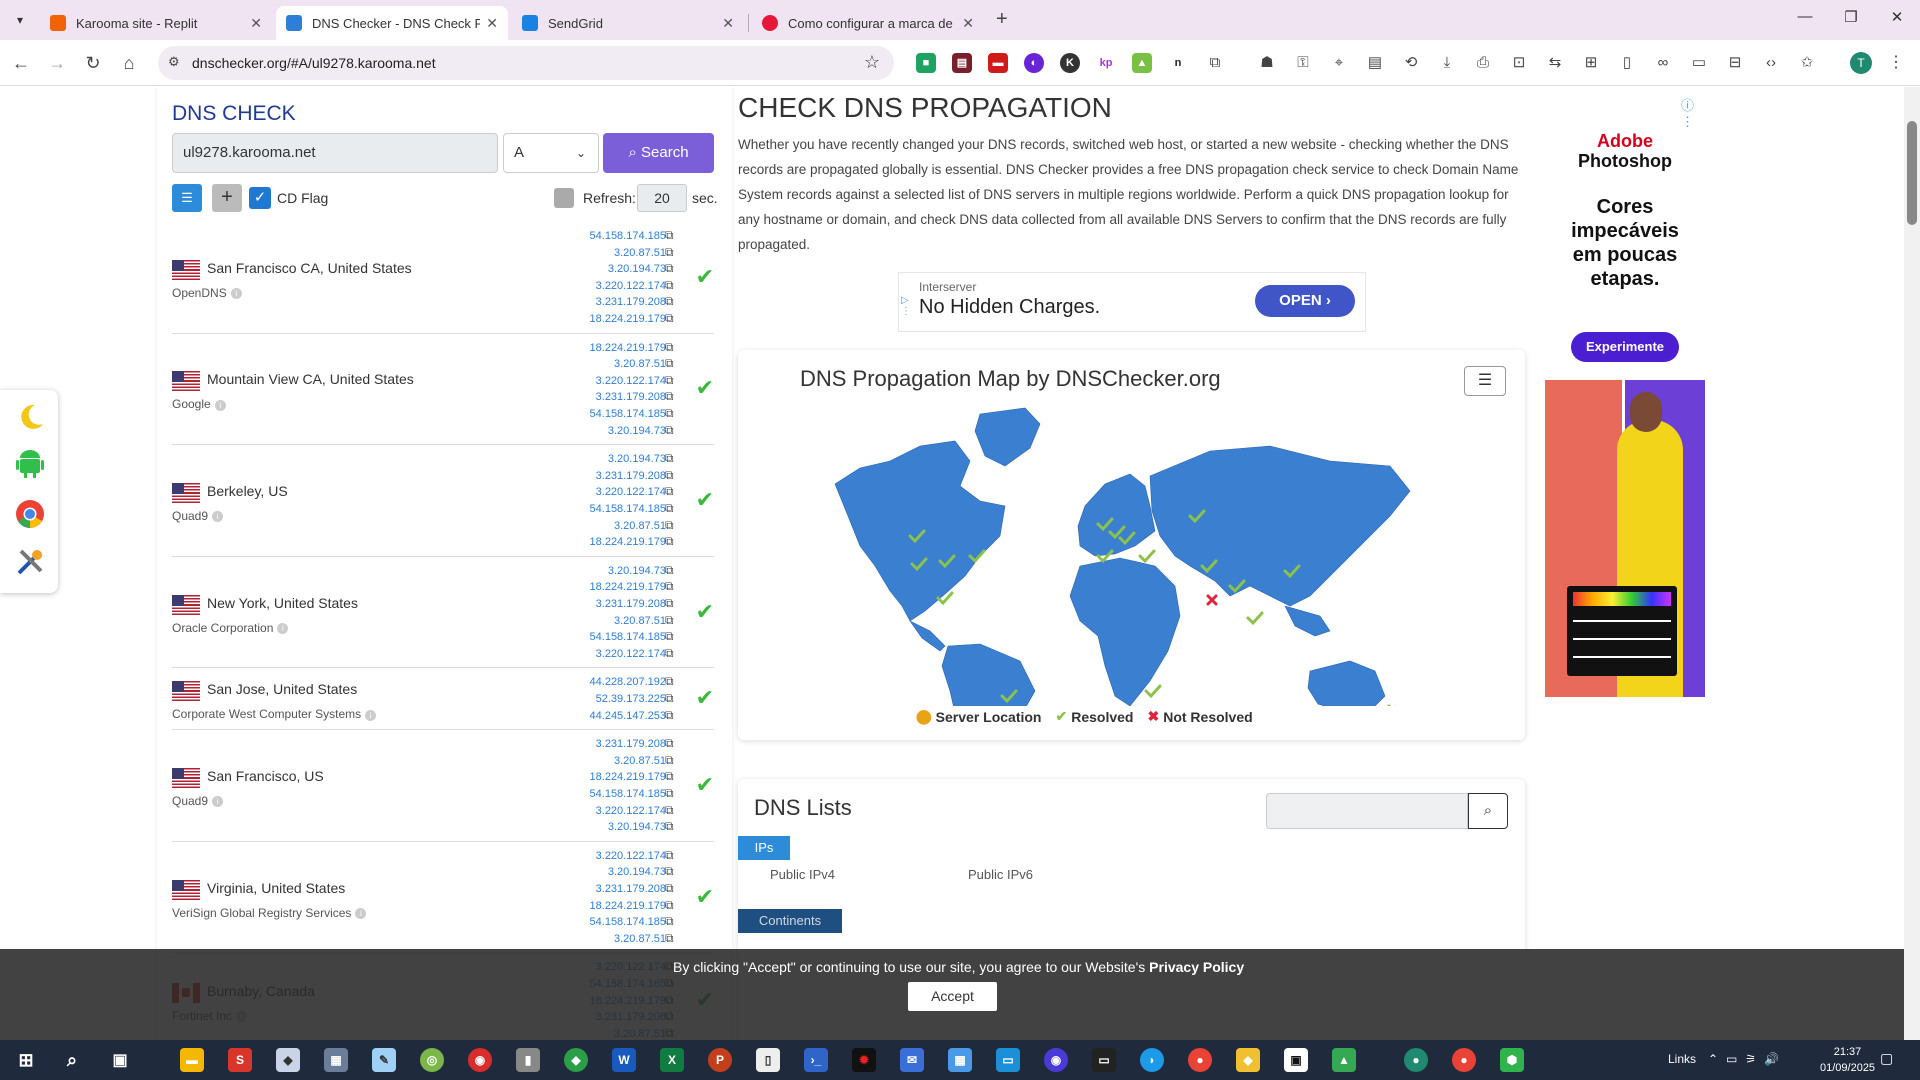 This screenshot has width=1920, height=1080. What do you see at coordinates (392, 23) in the screenshot?
I see `tab-dnschecker: DNS Checker - DNS Check Prop ✕` at bounding box center [392, 23].